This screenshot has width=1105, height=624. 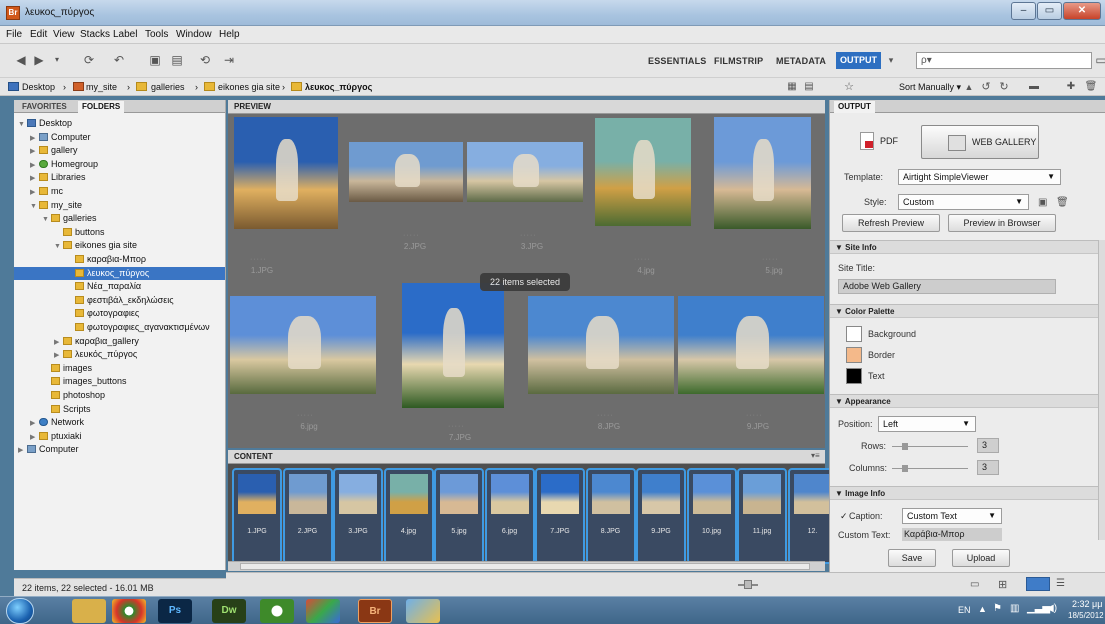 I want to click on caption-select: Custom Text ▼, so click(x=952, y=516).